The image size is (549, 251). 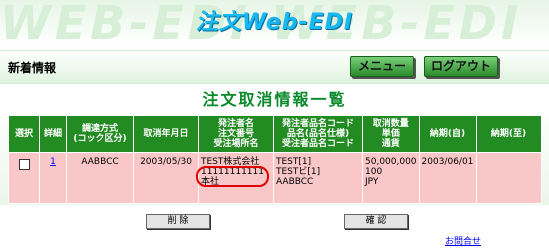 What do you see at coordinates (178, 221) in the screenshot?
I see `delete-button: 削 除` at bounding box center [178, 221].